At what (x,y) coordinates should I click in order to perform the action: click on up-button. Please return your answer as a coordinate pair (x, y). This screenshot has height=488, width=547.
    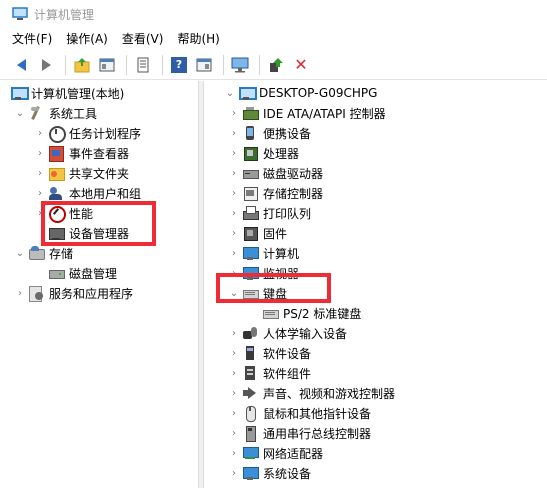
    Looking at the image, I should click on (82, 65).